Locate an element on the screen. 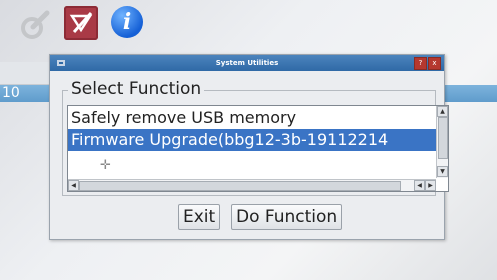 The width and height of the screenshot is (497, 280). scroll-up-button: ▲ is located at coordinates (442, 111).